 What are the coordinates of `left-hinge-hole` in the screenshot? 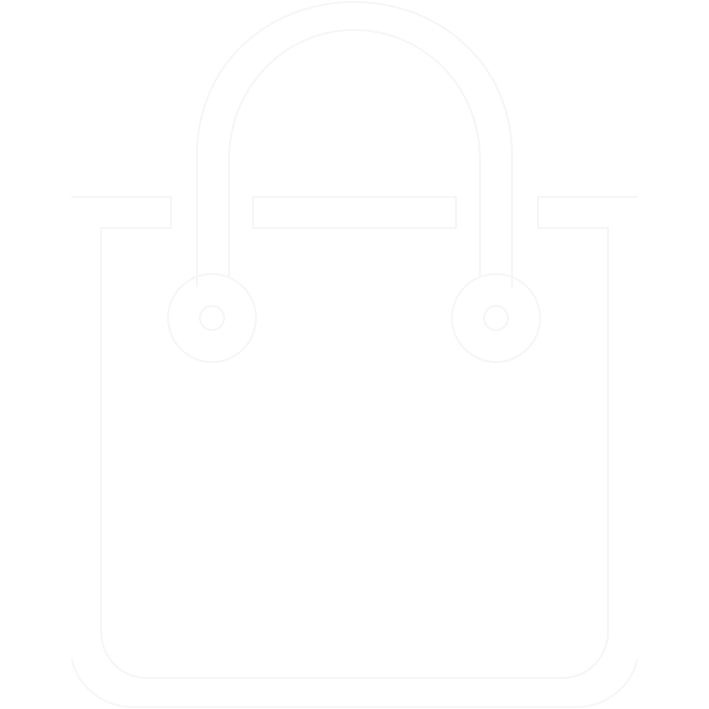 It's located at (212, 318).